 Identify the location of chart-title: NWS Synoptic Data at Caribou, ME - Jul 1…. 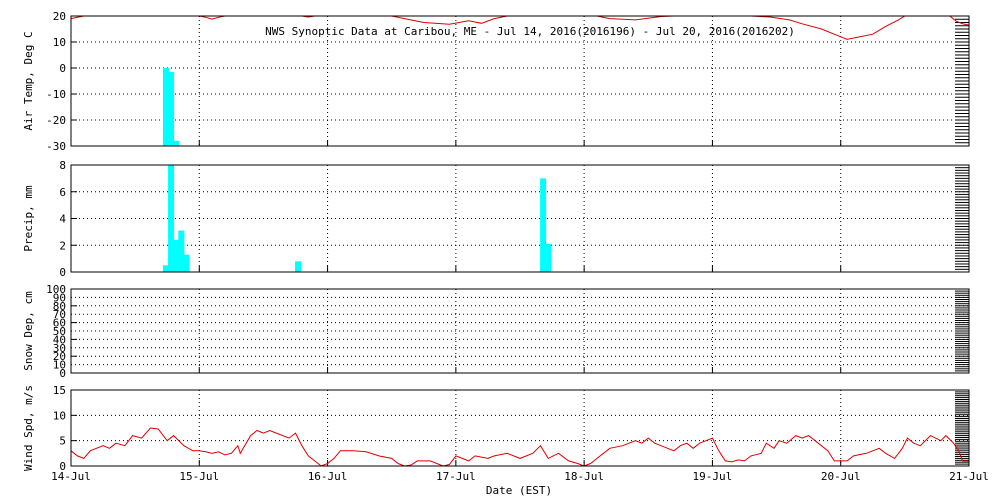
(530, 31).